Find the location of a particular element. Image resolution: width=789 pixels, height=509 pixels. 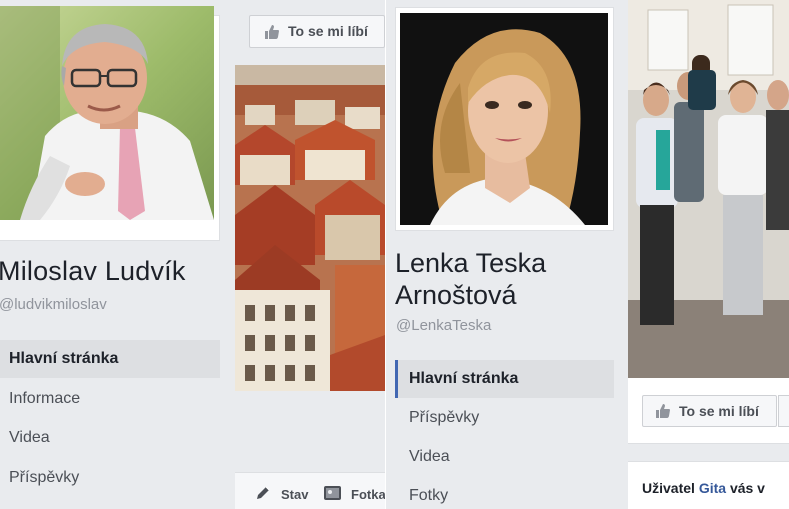

invite-text: Uživatel Gita vás v is located at coordinates (703, 488).